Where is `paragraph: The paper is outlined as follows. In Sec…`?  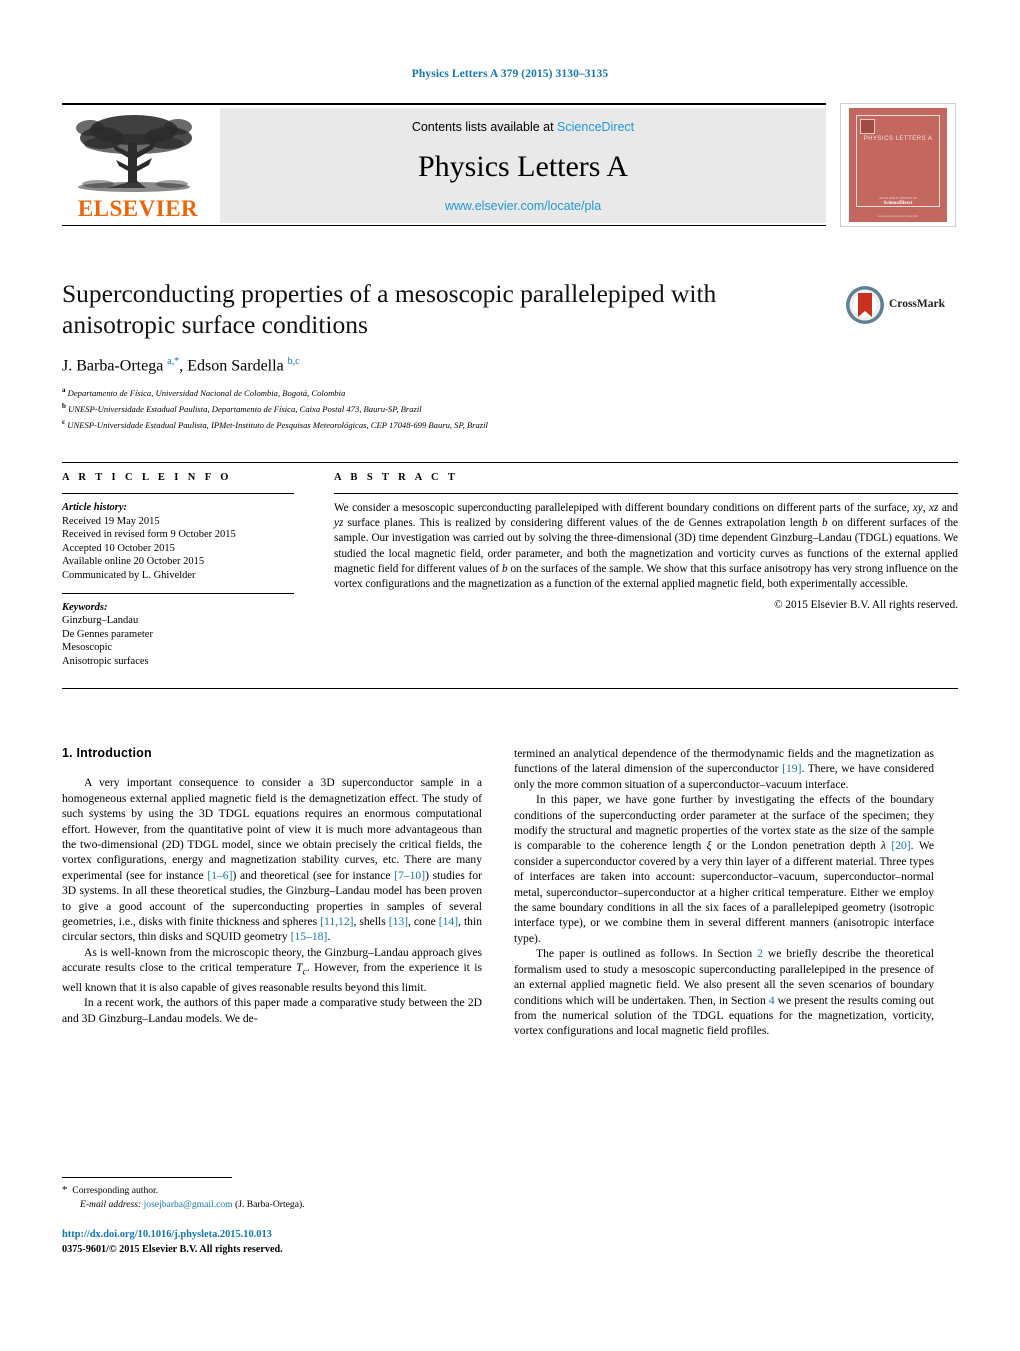
paragraph: The paper is outlined as follows. In Sec… is located at coordinates (724, 992).